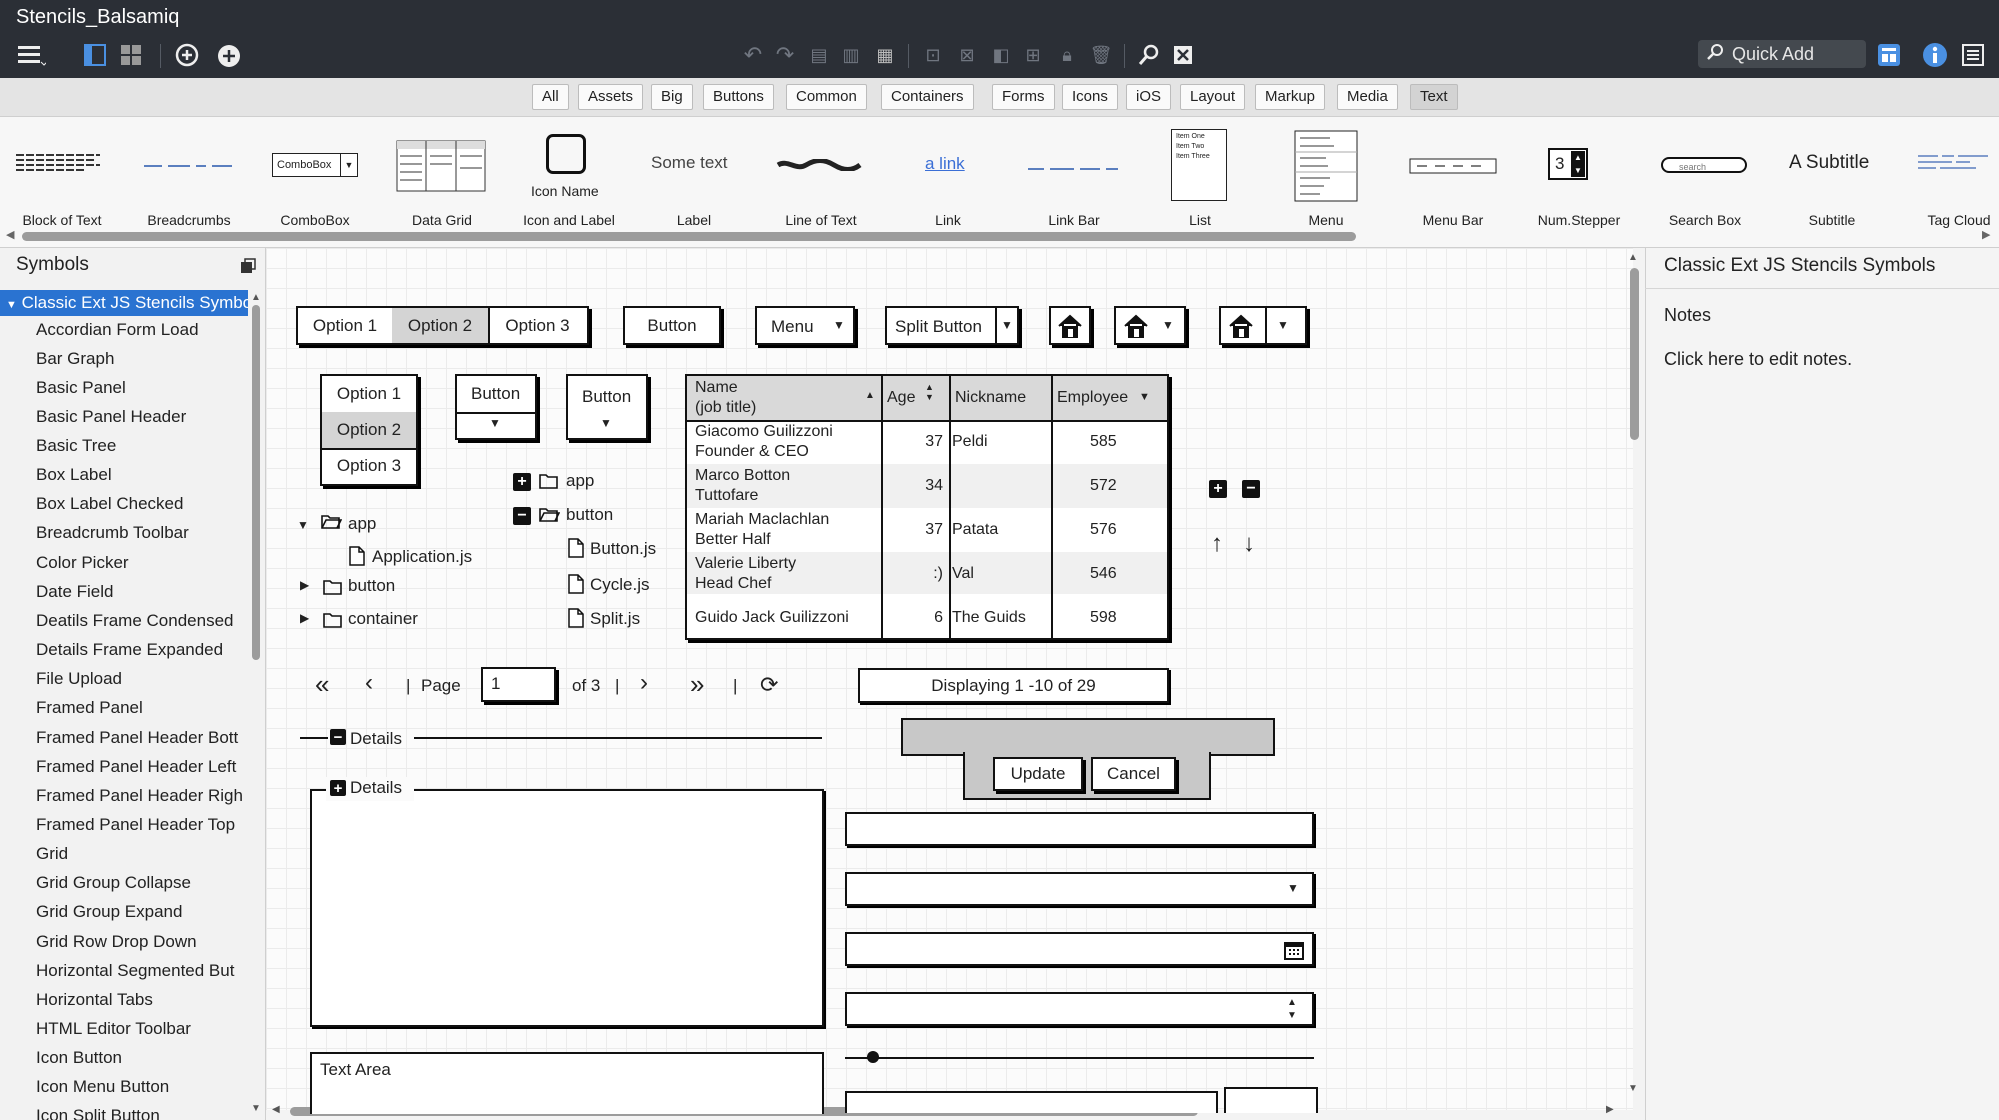 Image resolution: width=1999 pixels, height=1120 pixels. I want to click on library-item-num-stepper: Num.Stepper, so click(1579, 220).